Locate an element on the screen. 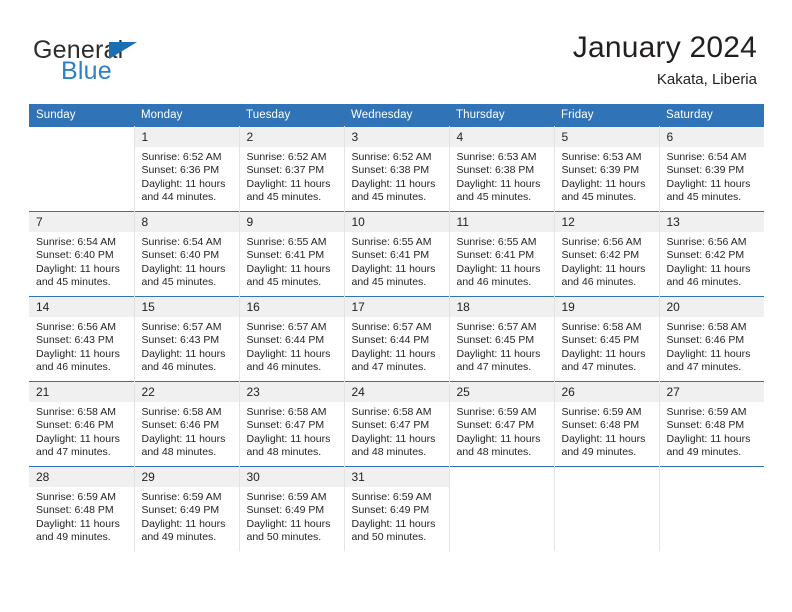 The image size is (792, 612). sunset-text: Sunset: 6:44 PM is located at coordinates (285, 340).